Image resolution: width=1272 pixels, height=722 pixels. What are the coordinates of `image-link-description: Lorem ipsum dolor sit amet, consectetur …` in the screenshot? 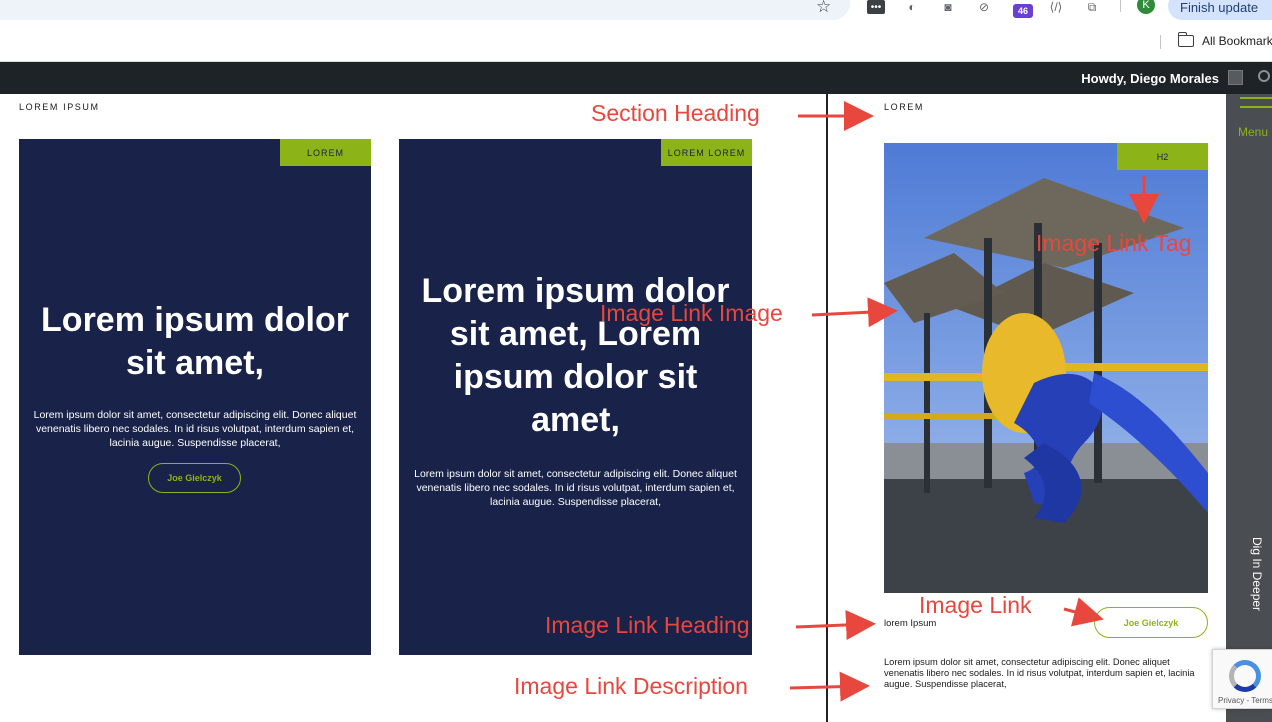 It's located at (1039, 673).